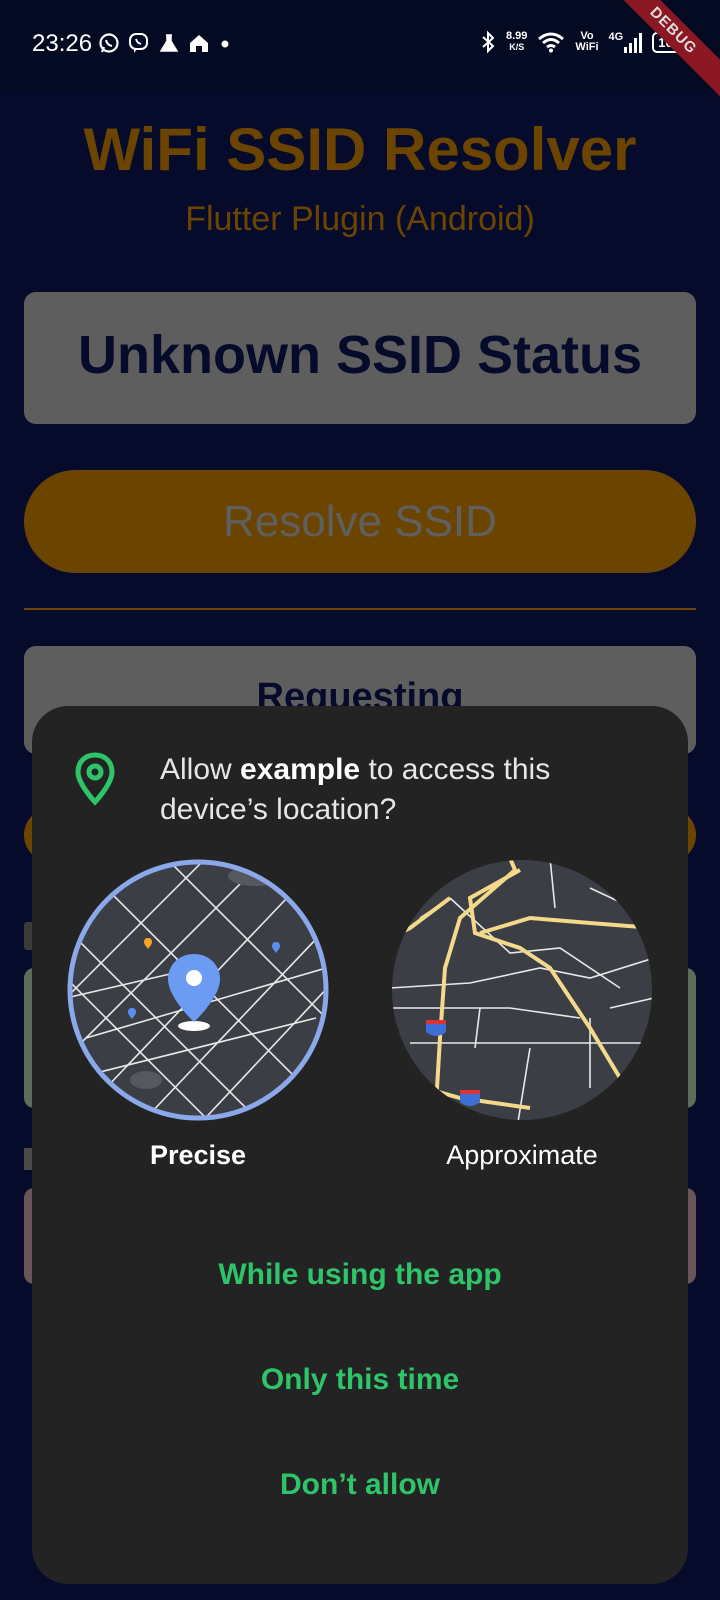 This screenshot has height=1600, width=720. I want to click on status-system-icons: 8.99 K/S Vo WiFi 4G 100, so click(583, 42).